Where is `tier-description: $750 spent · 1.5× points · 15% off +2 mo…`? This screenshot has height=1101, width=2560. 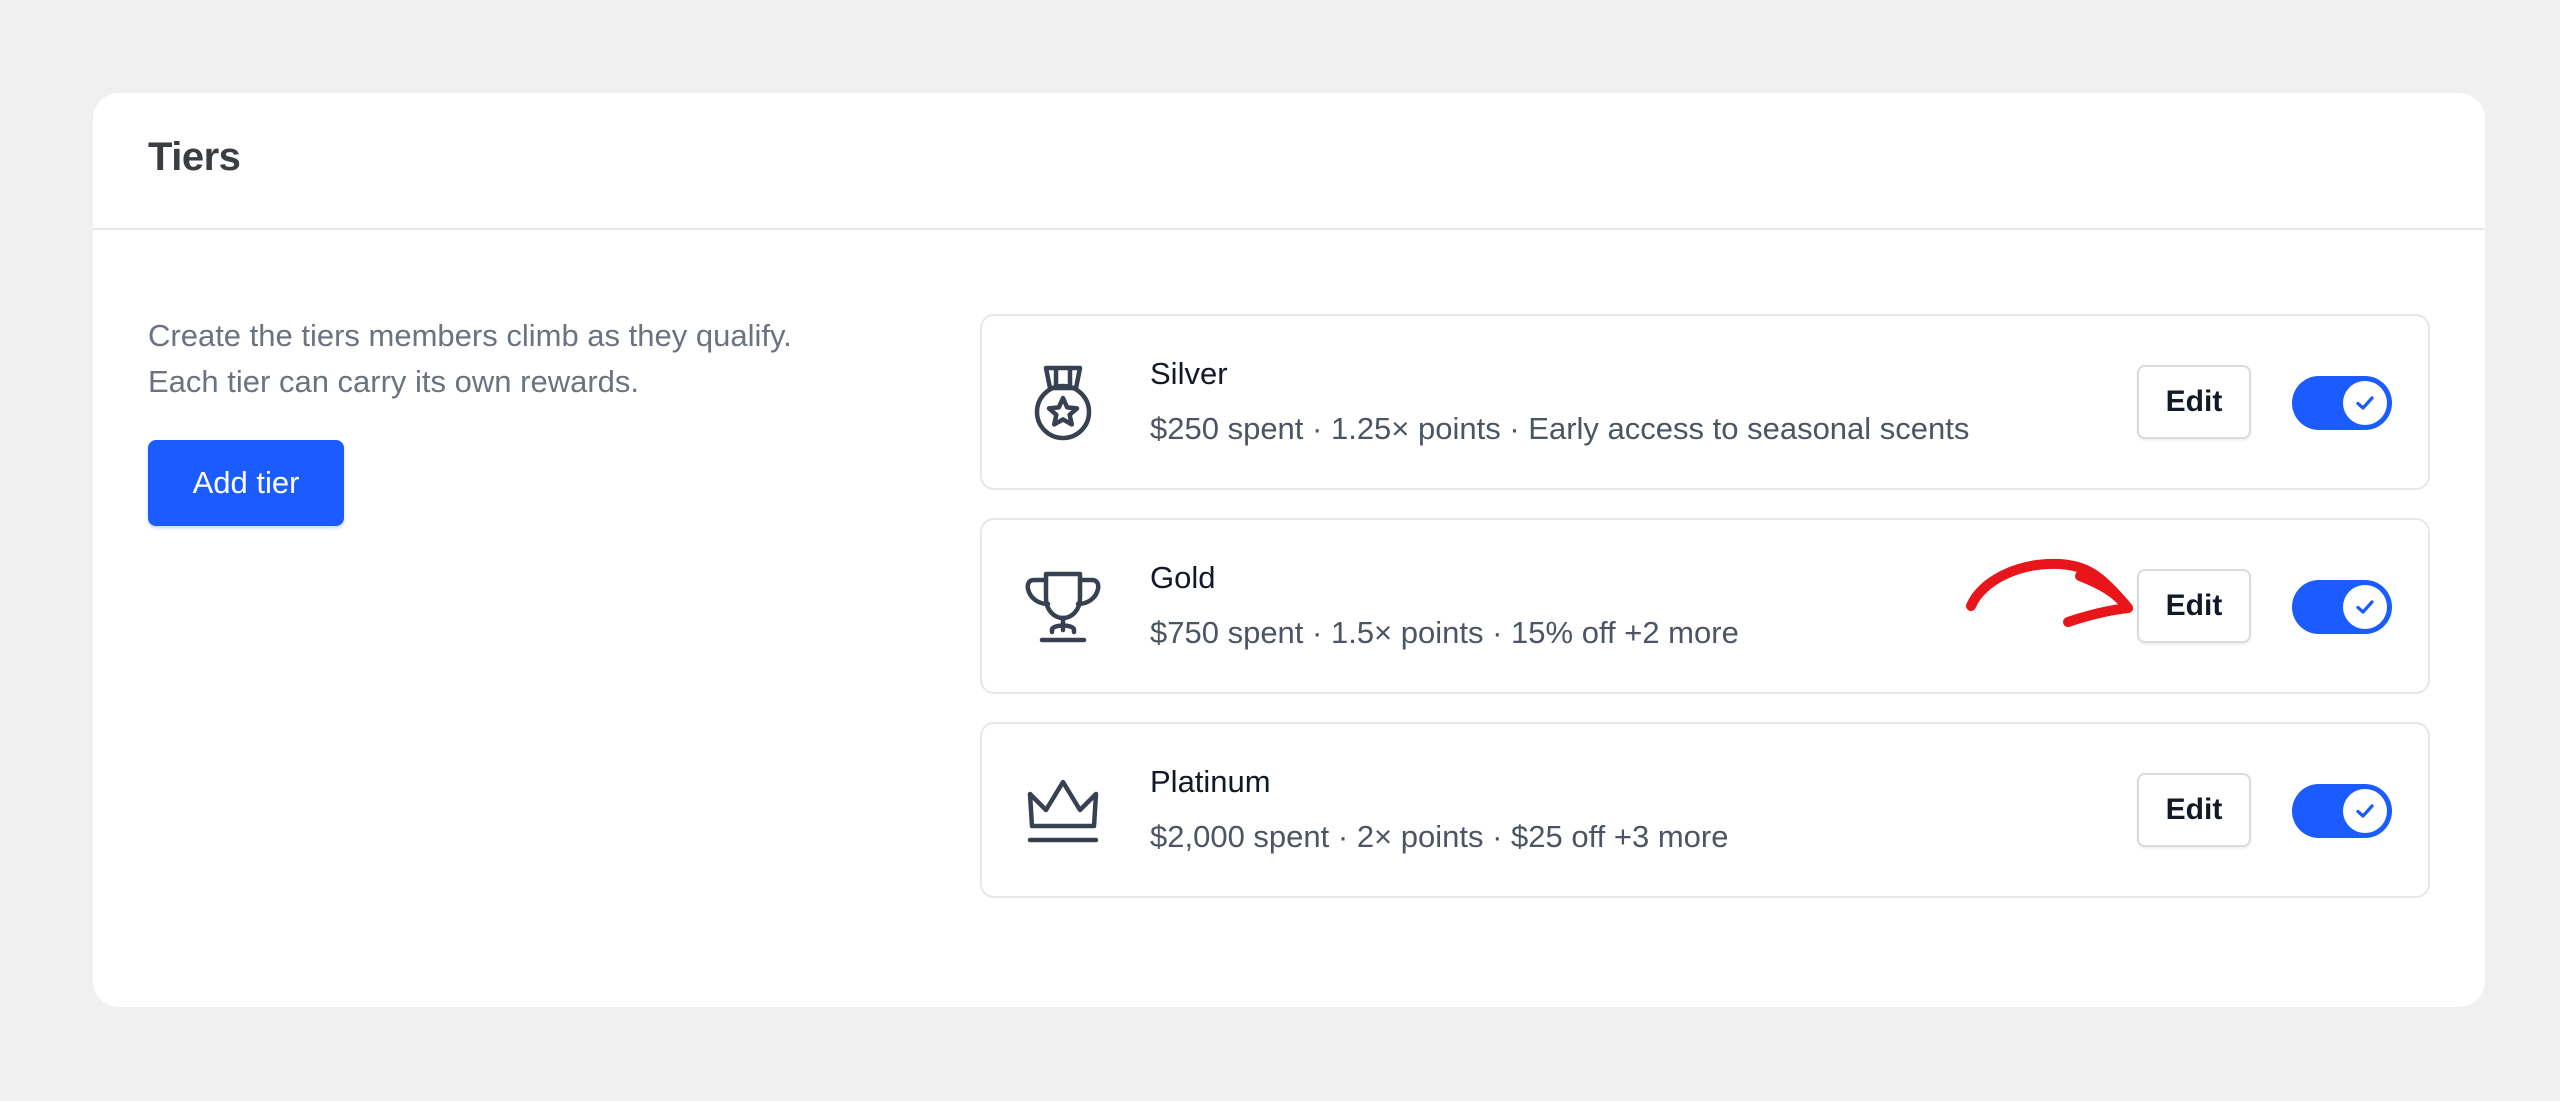
tier-description: $750 spent · 1.5× points · 15% off +2 mo… is located at coordinates (1444, 632).